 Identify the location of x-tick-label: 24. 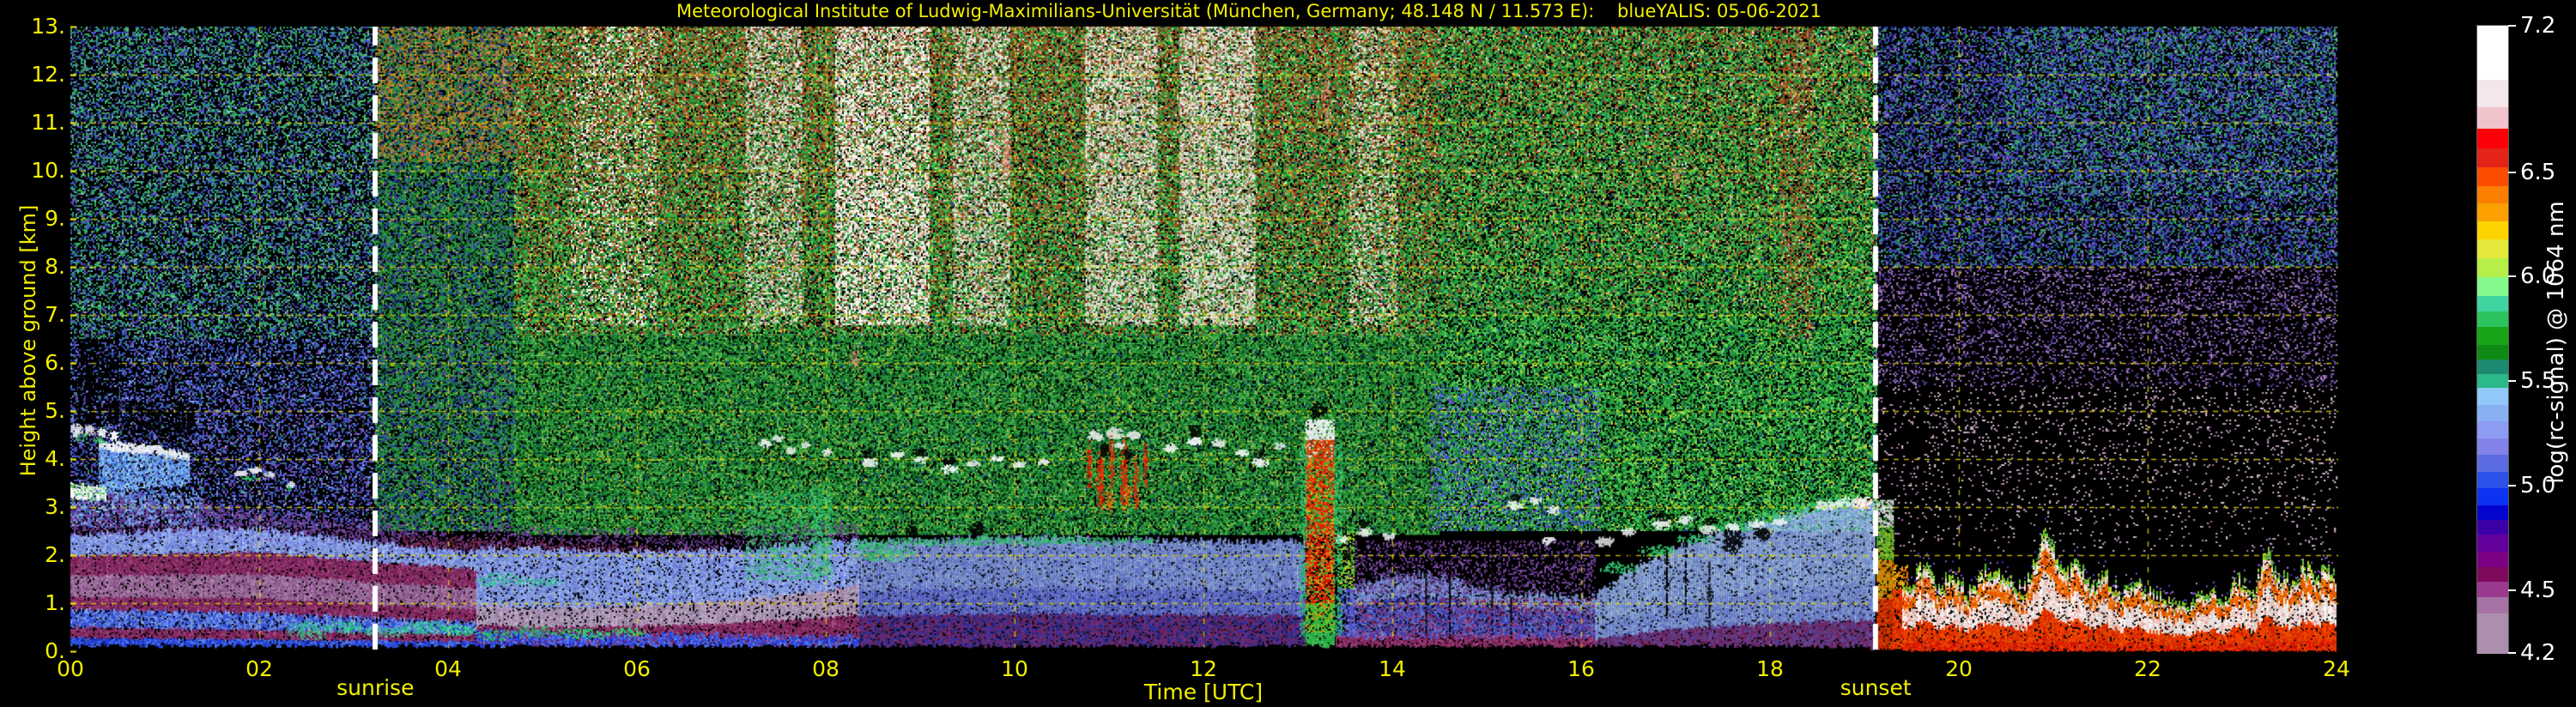
(2336, 668).